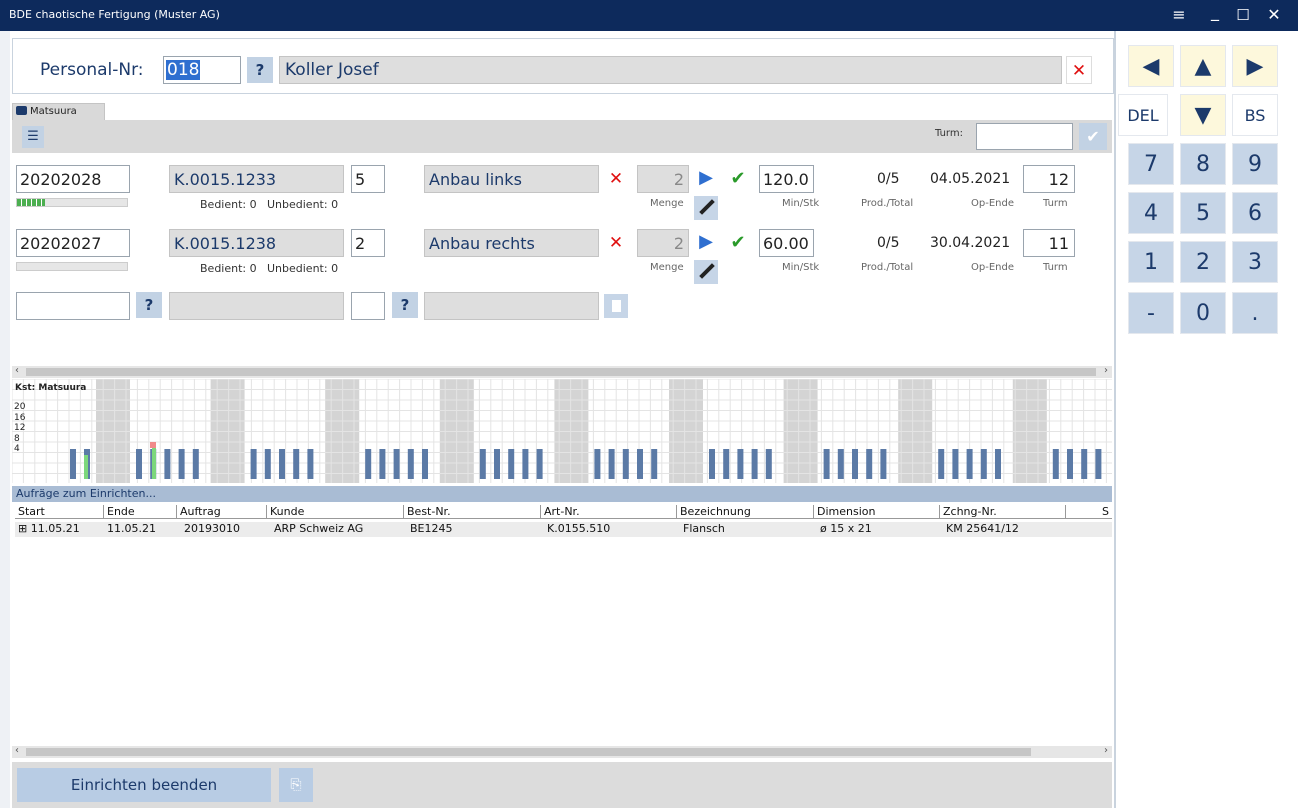 The width and height of the screenshot is (1298, 808). I want to click on order2-menge-value: 2, so click(678, 243).